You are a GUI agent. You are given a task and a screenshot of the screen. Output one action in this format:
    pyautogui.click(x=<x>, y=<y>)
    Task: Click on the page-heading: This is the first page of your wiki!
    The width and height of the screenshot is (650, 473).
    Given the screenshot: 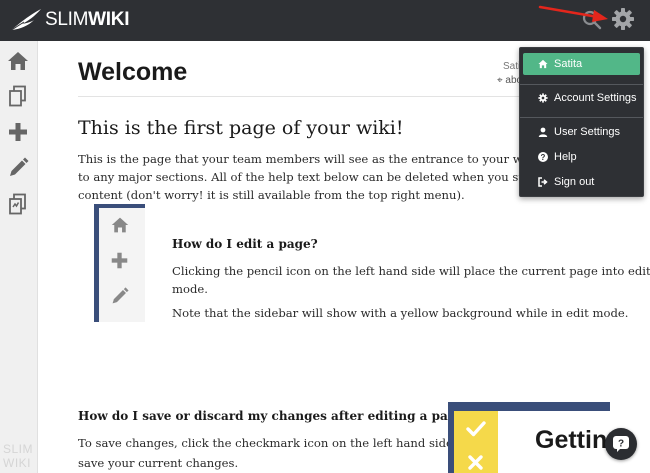 What is the action you would take?
    pyautogui.click(x=241, y=128)
    